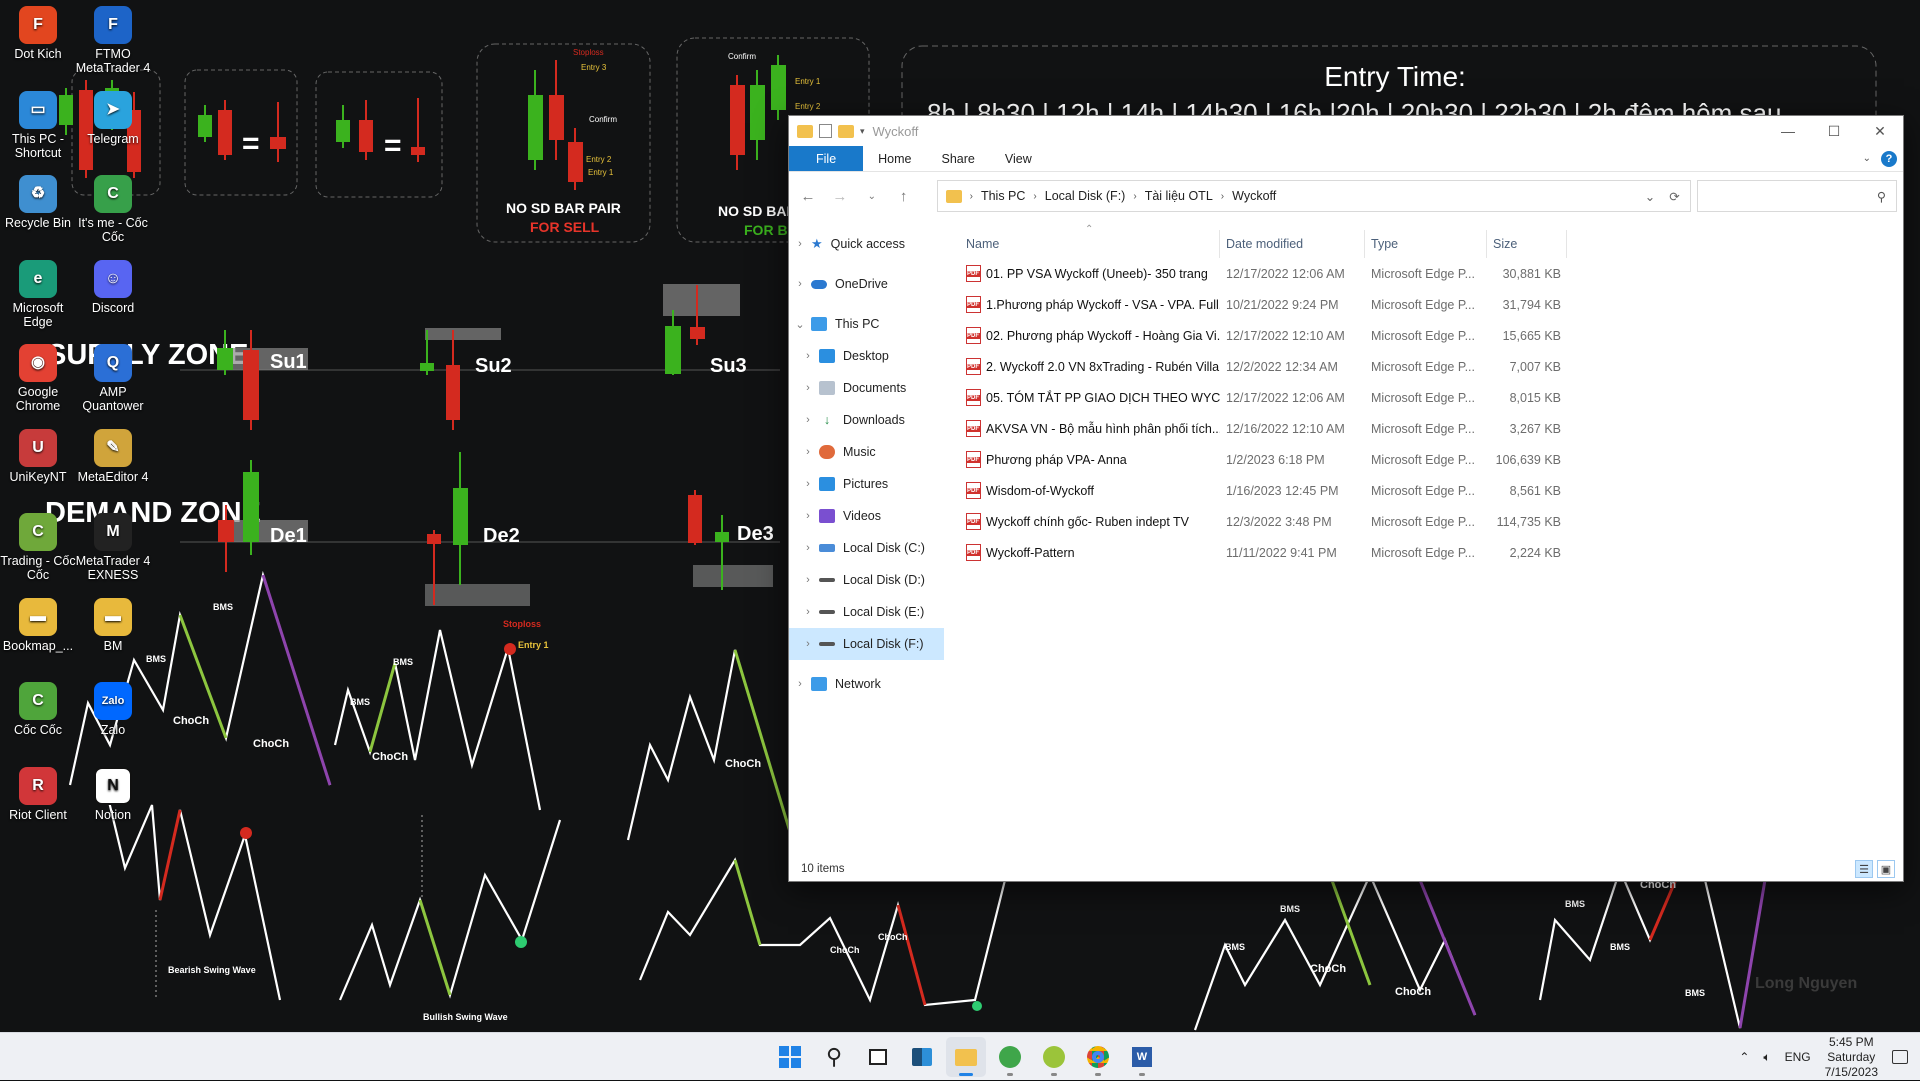 The image size is (1920, 1081). I want to click on nav-disk-f: › Local Disk (F:), so click(866, 644).